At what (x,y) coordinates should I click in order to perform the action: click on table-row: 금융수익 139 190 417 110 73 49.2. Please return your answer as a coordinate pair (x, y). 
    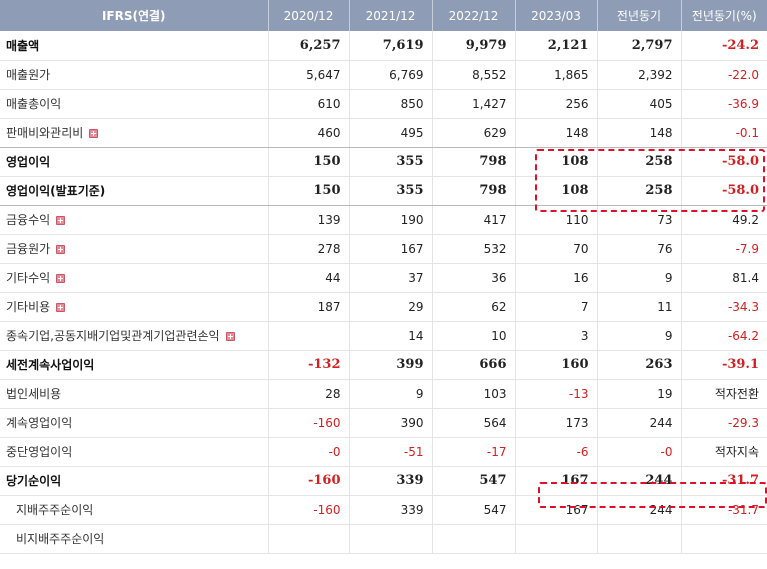
    Looking at the image, I should click on (383, 220).